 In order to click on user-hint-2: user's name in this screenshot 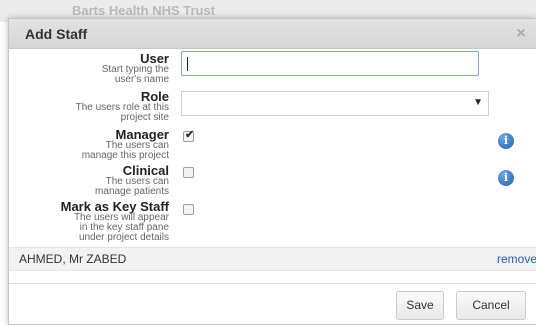, I will do `click(141, 79)`.